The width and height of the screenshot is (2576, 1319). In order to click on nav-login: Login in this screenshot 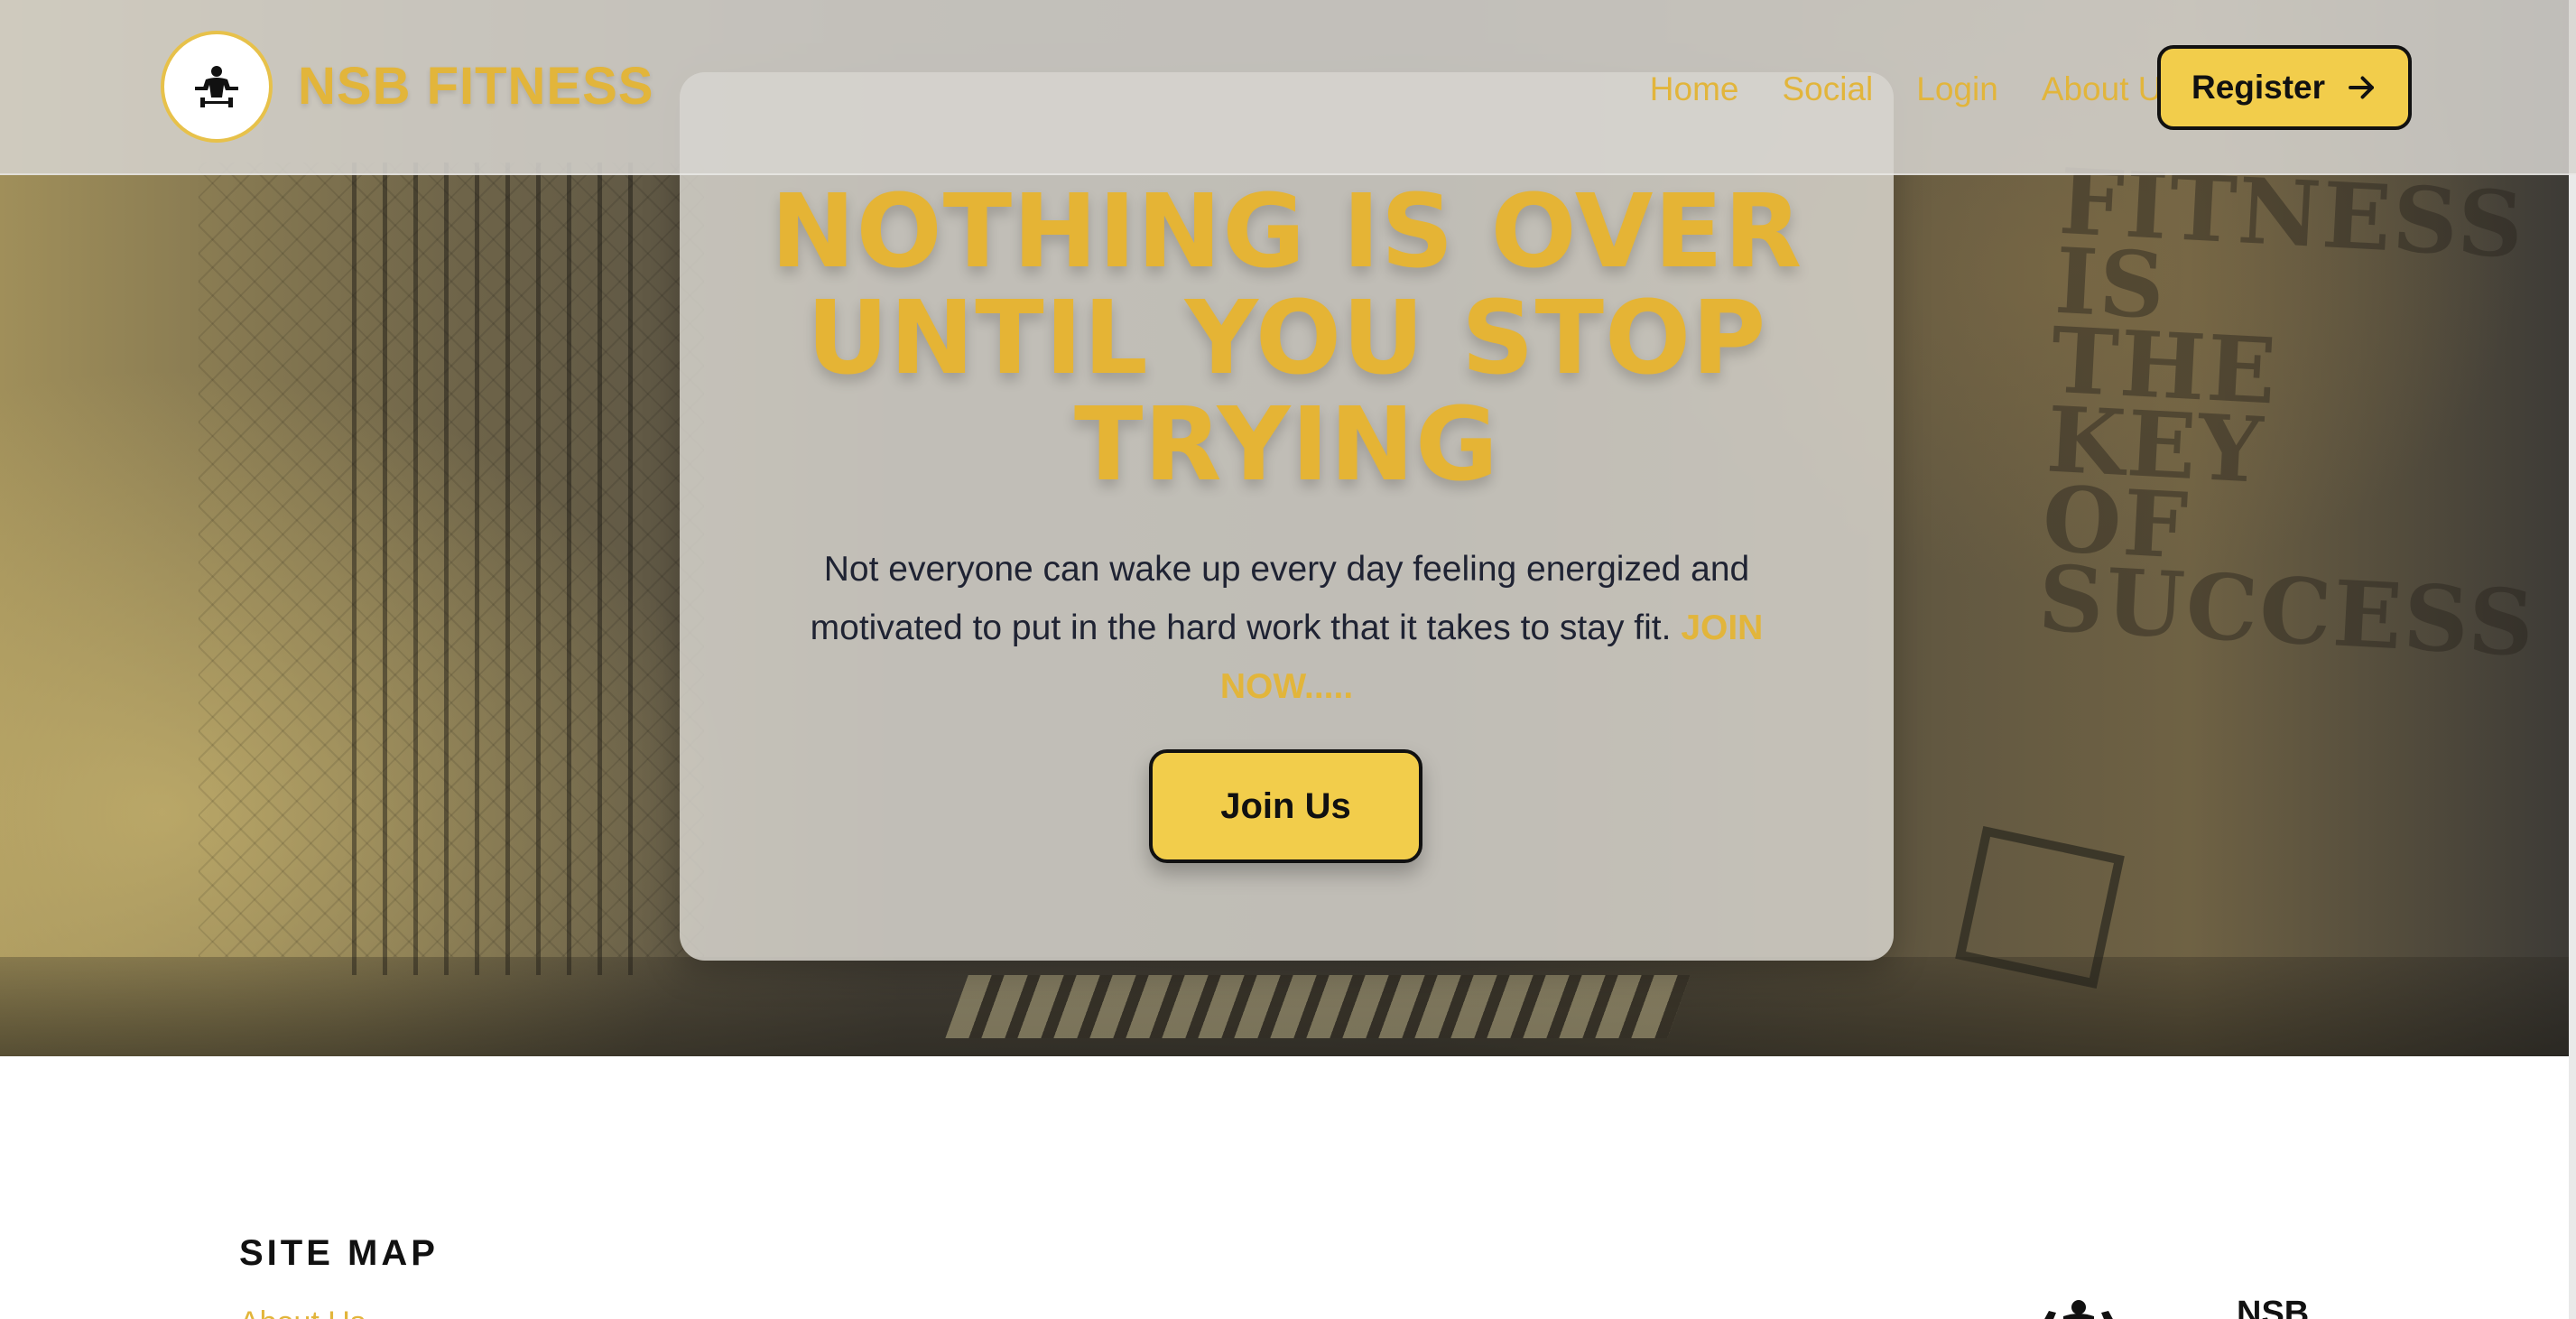, I will do `click(1957, 89)`.